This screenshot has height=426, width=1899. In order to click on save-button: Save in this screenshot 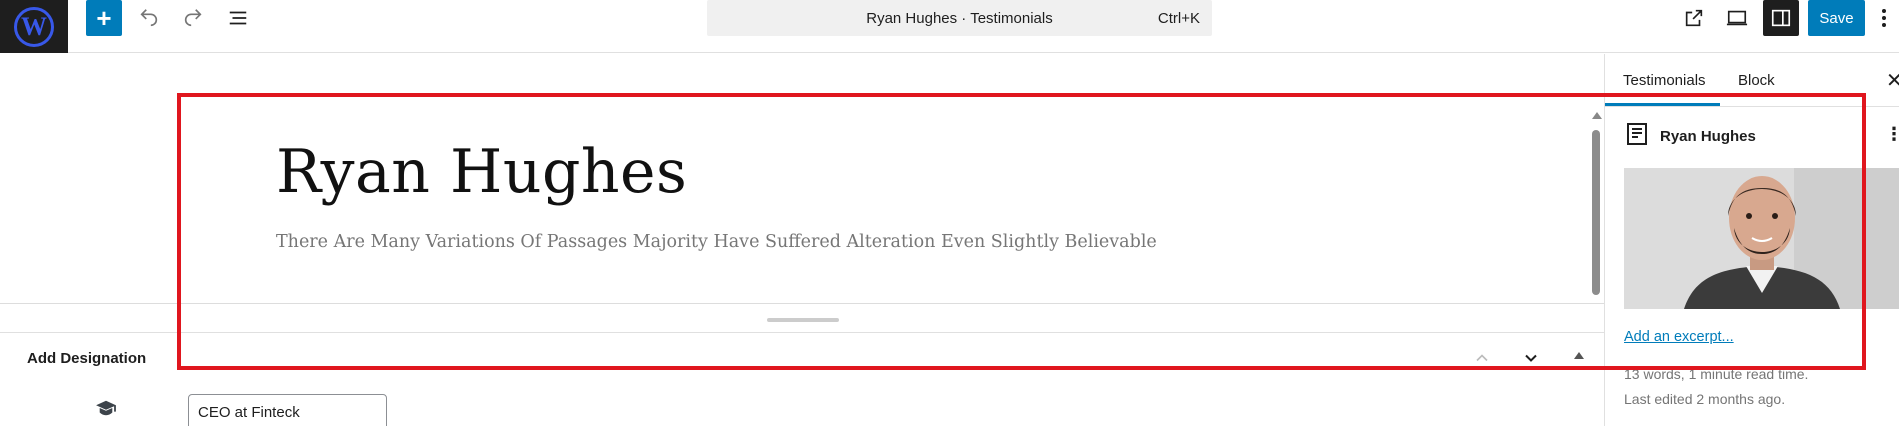, I will do `click(1836, 18)`.